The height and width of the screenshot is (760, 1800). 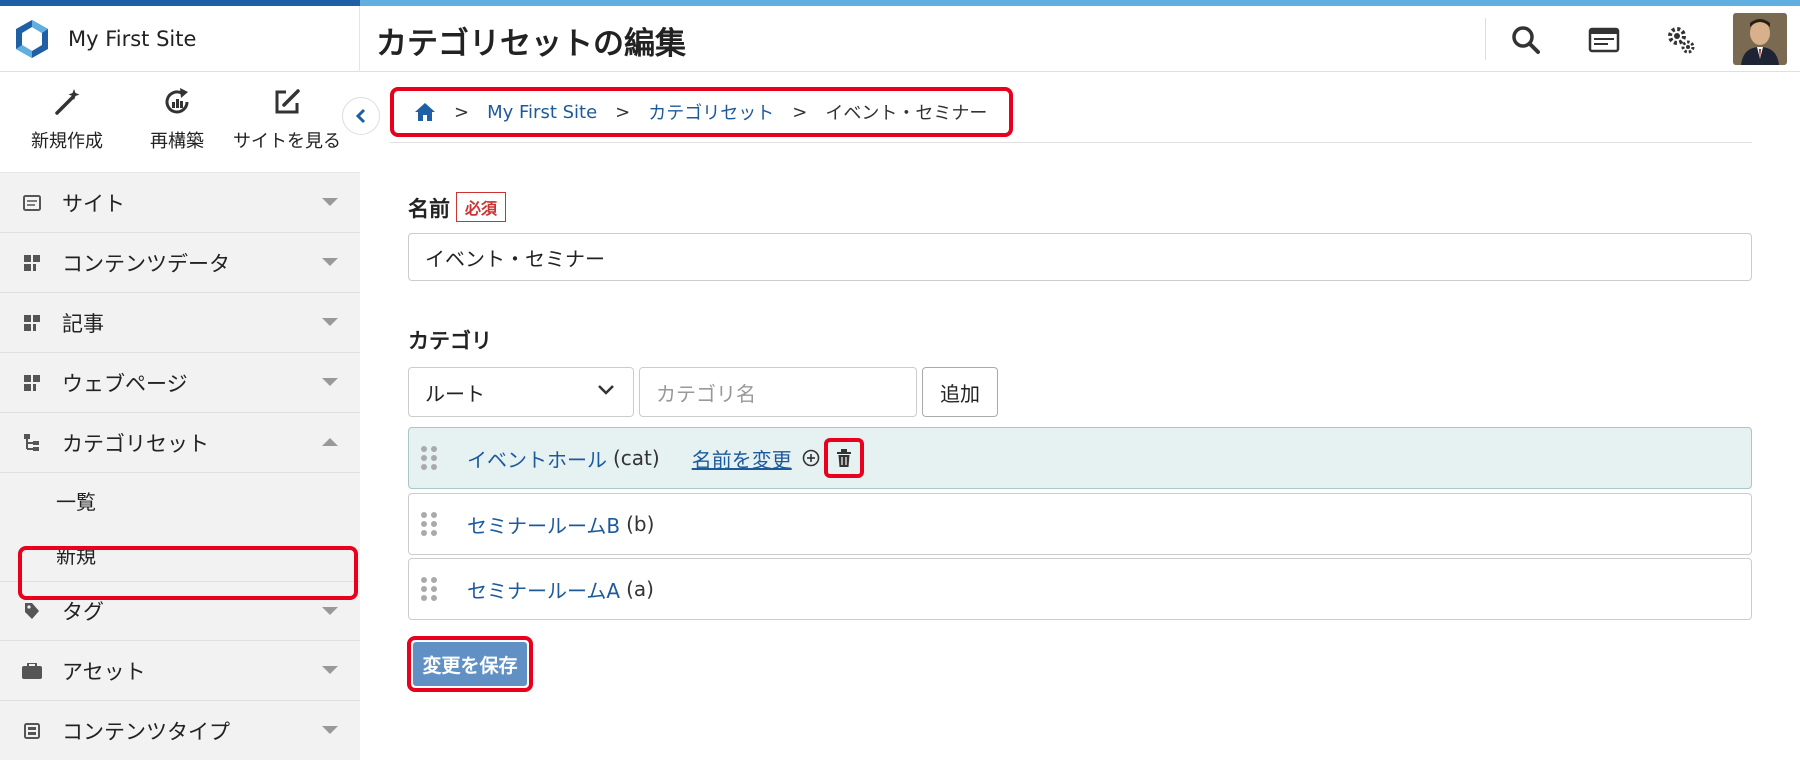 What do you see at coordinates (1760, 39) in the screenshot?
I see `user-avatar` at bounding box center [1760, 39].